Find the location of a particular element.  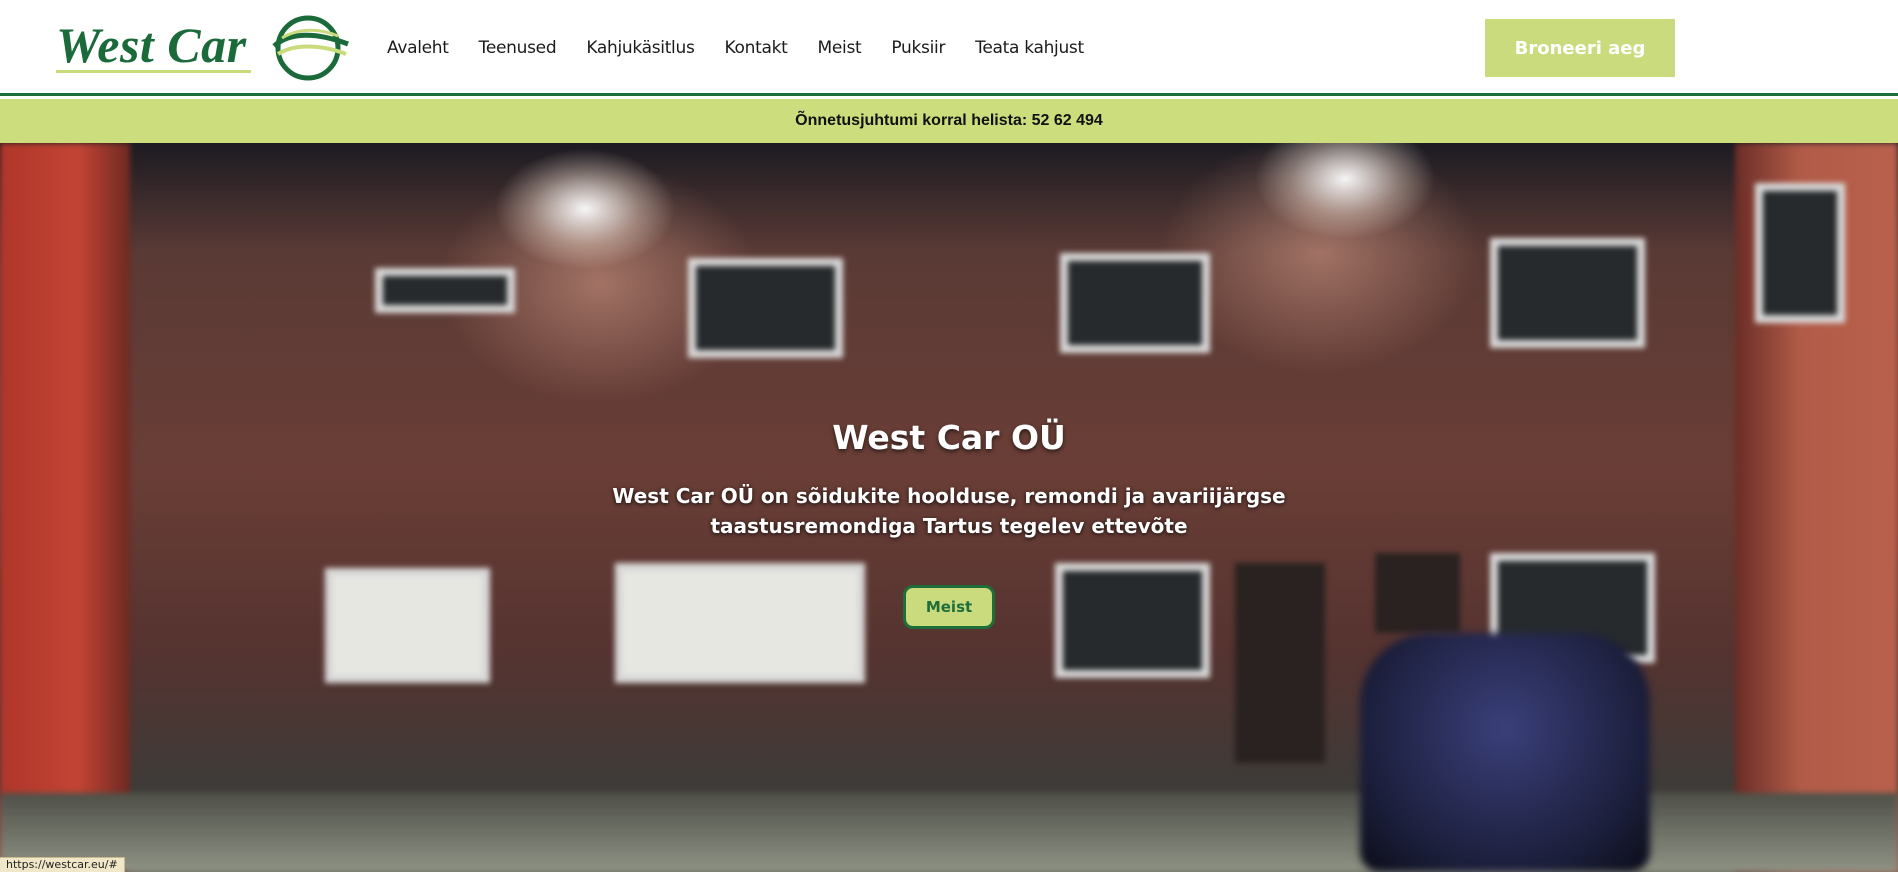

hero-title: West Car OÜ is located at coordinates (949, 437).